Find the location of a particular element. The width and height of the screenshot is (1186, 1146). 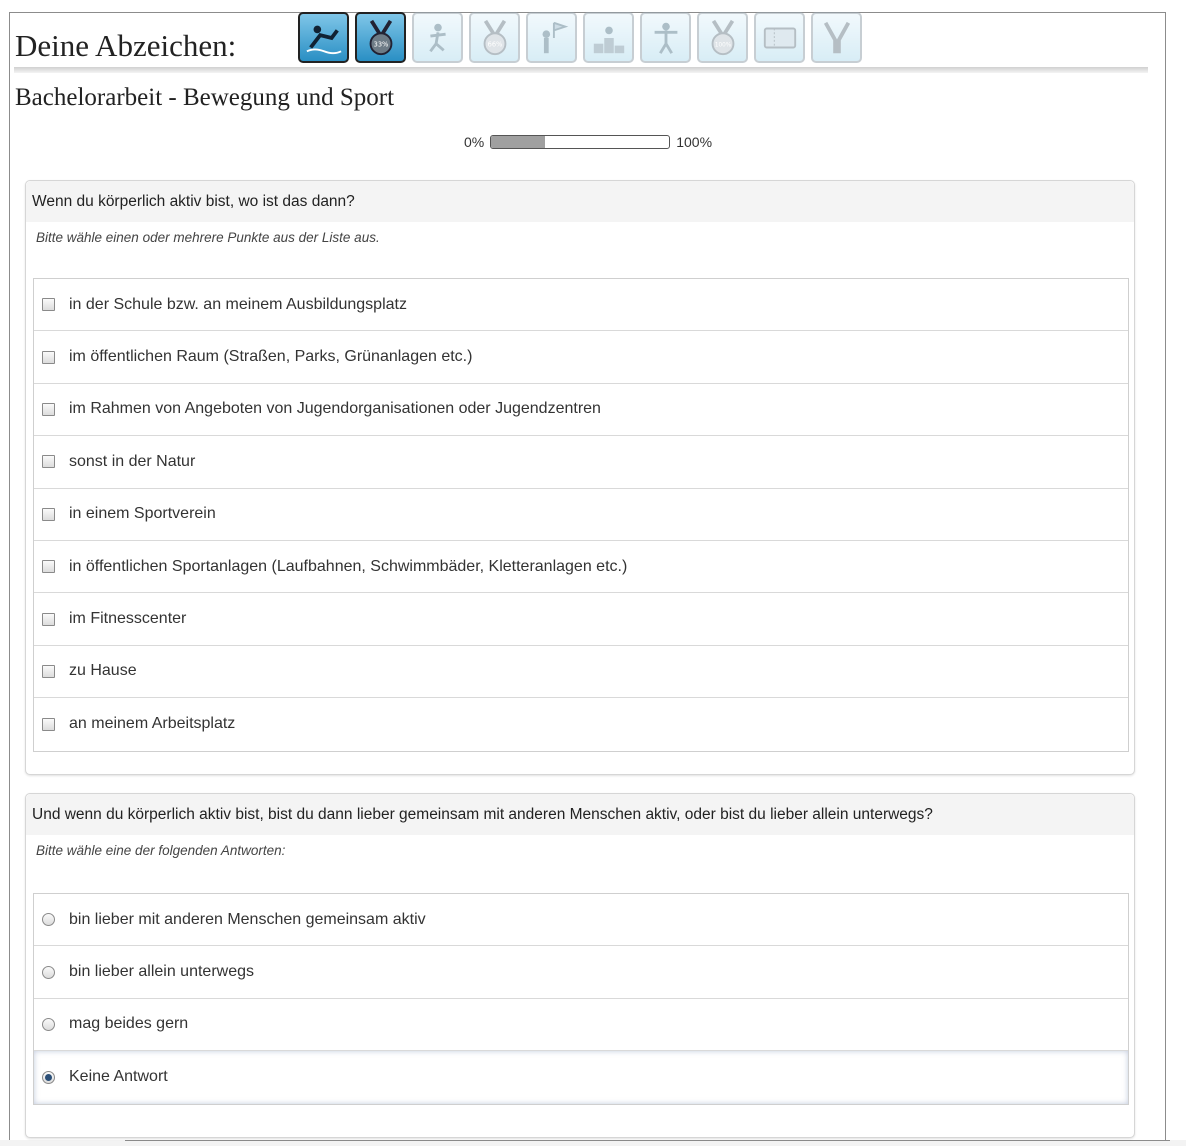

progress-min-label: 0% is located at coordinates (474, 142).